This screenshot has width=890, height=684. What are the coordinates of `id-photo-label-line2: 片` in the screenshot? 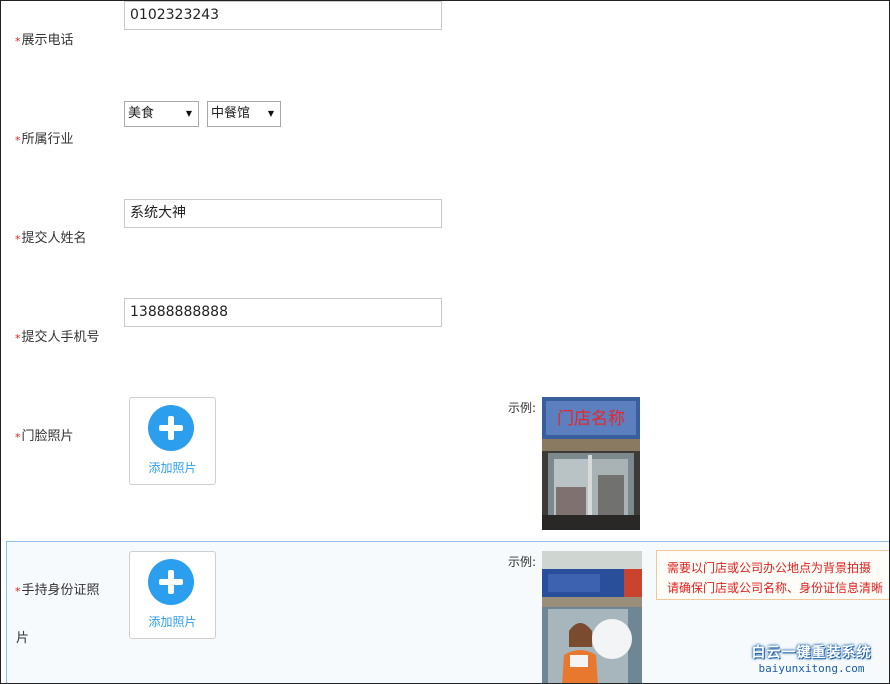 It's located at (23, 638).